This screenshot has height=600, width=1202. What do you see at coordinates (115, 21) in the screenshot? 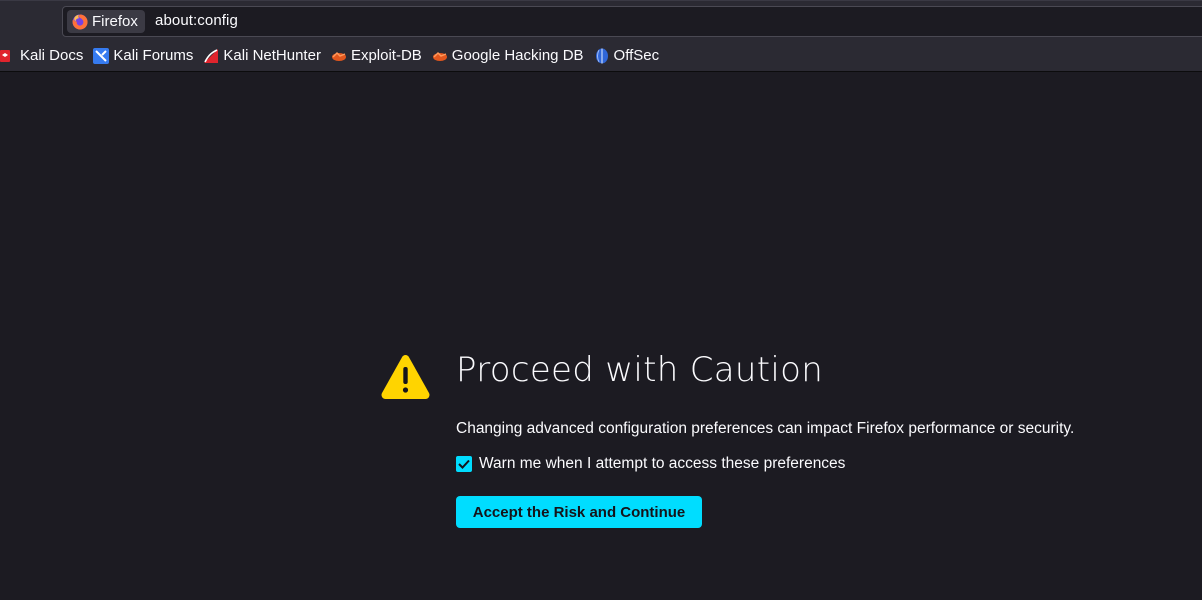
I see `identity-label: Firefox` at bounding box center [115, 21].